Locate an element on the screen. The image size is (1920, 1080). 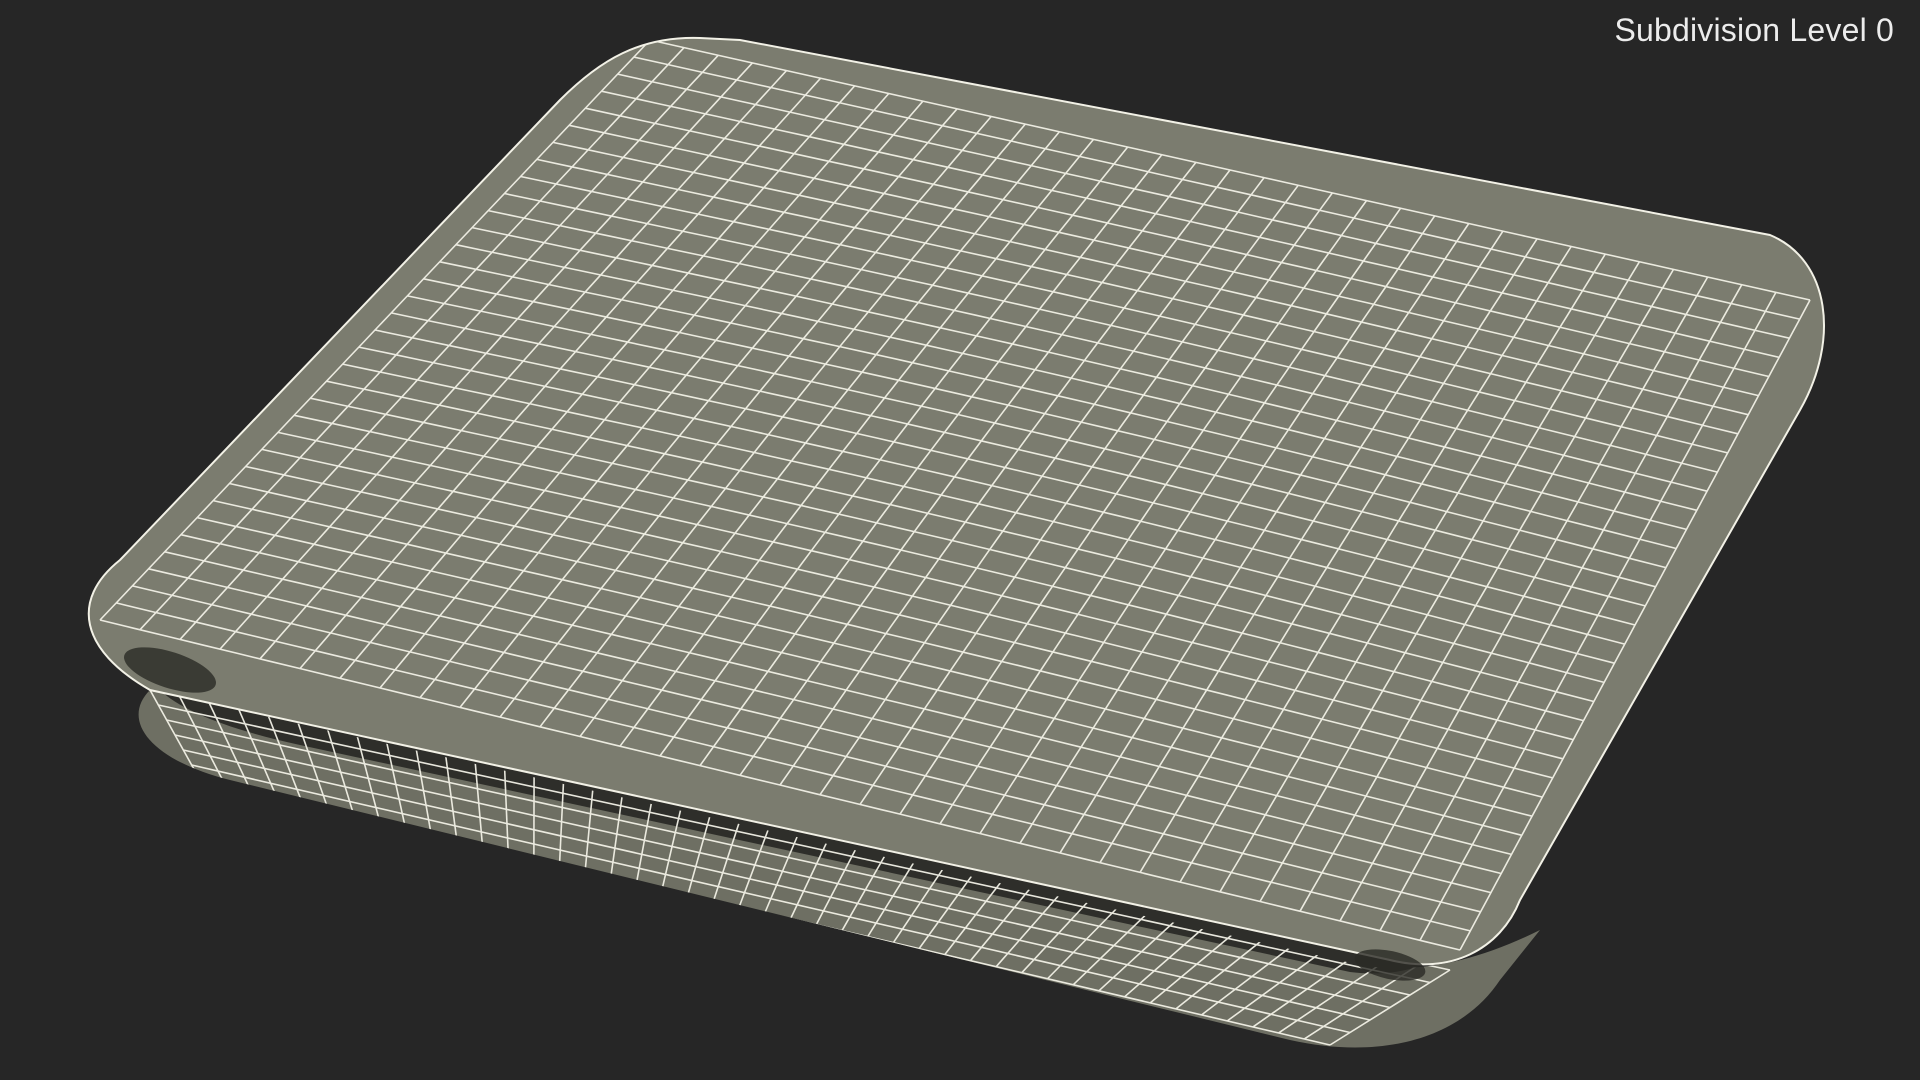
subdivision-level-label: Subdivision Level 0 is located at coordinates (1754, 30).